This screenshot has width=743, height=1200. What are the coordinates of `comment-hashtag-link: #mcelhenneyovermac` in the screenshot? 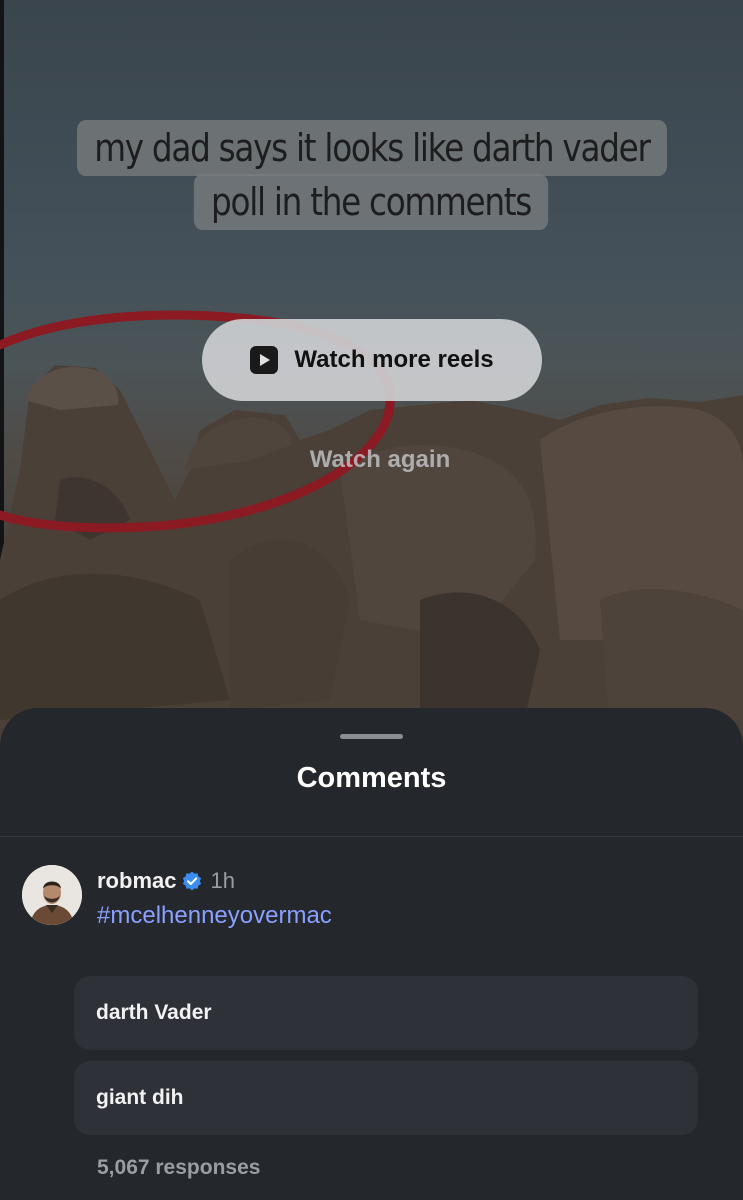 It's located at (214, 916).